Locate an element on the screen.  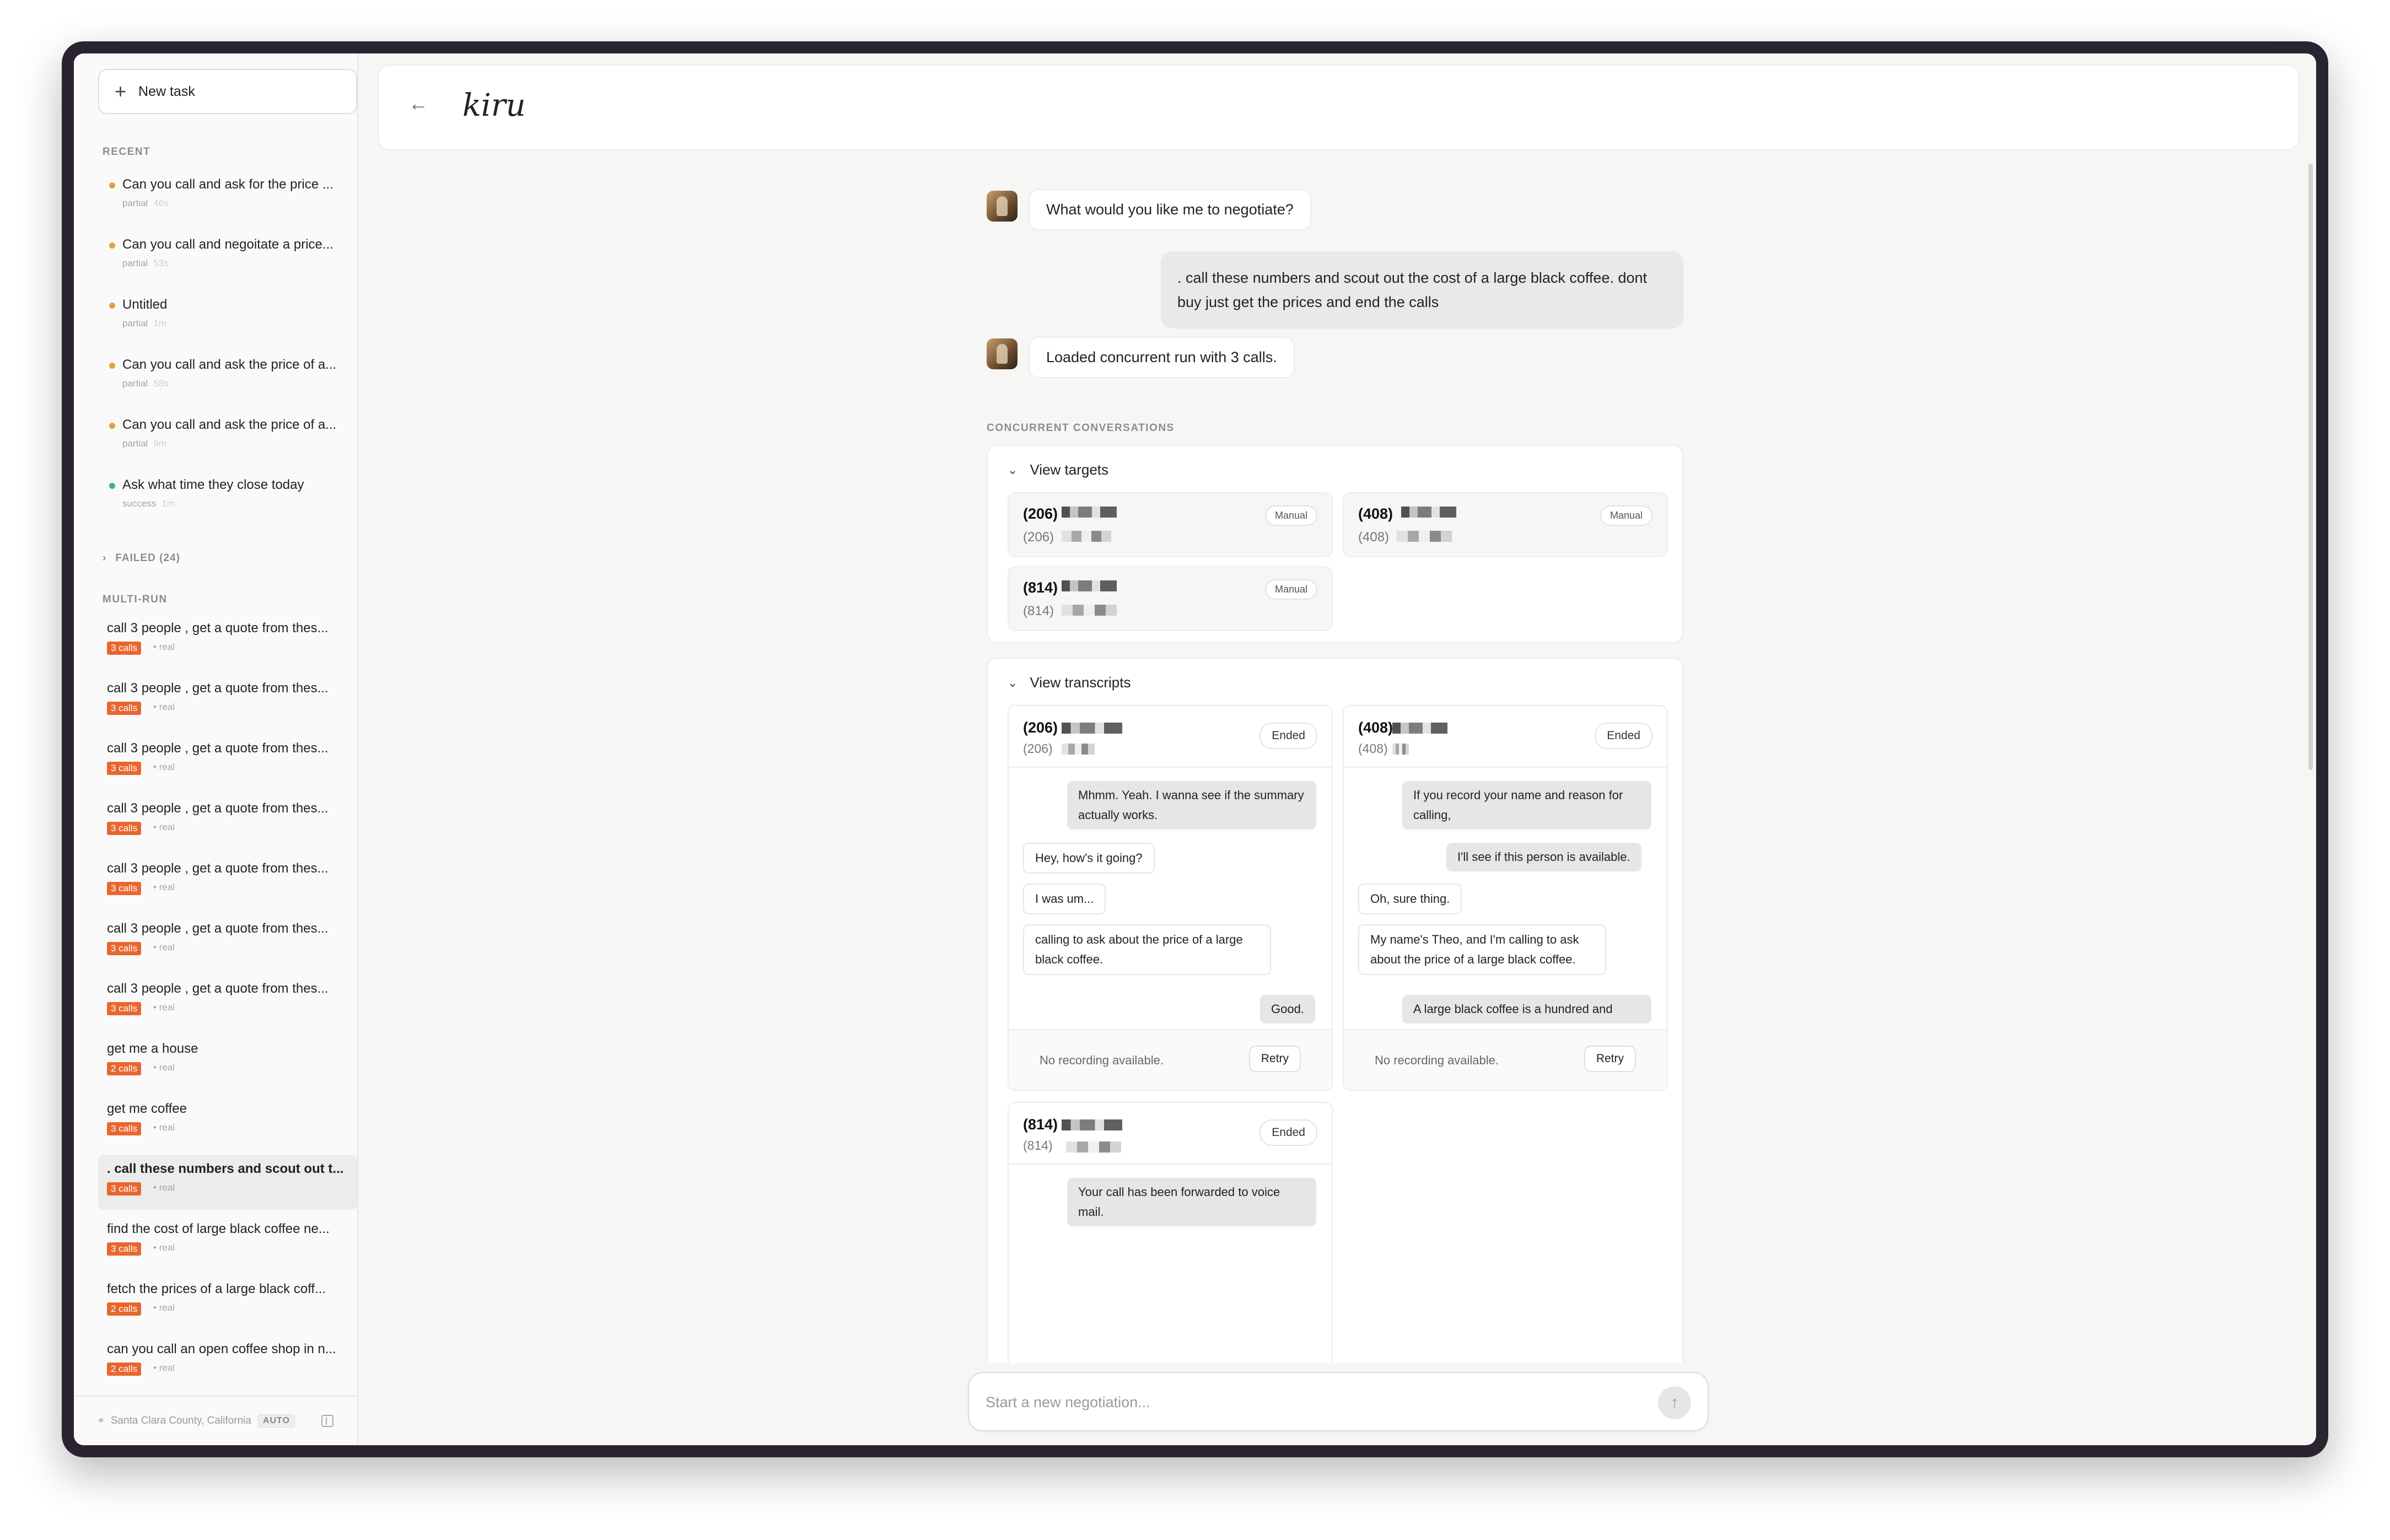
transcript-message: Oh, sure thing. is located at coordinates (1410, 899).